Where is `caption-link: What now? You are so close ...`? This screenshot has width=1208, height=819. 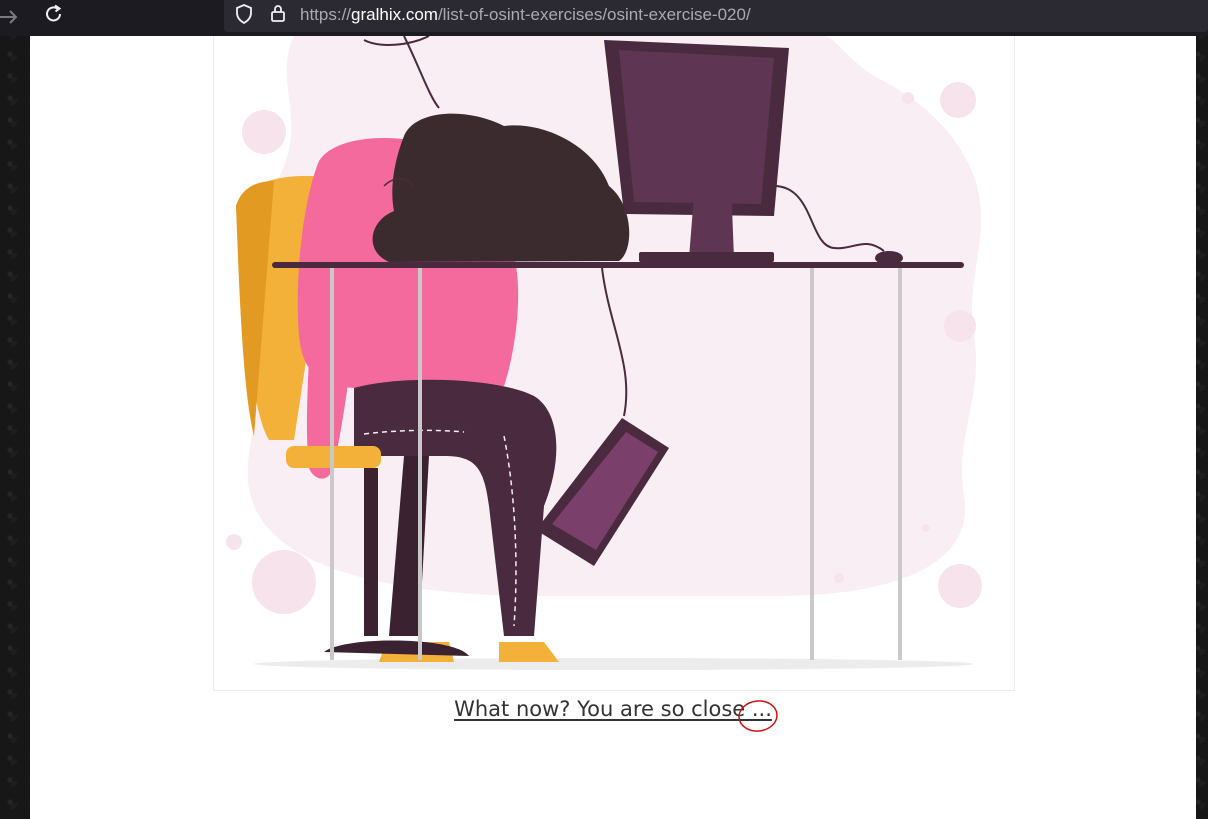 caption-link: What now? You are so close ... is located at coordinates (613, 709).